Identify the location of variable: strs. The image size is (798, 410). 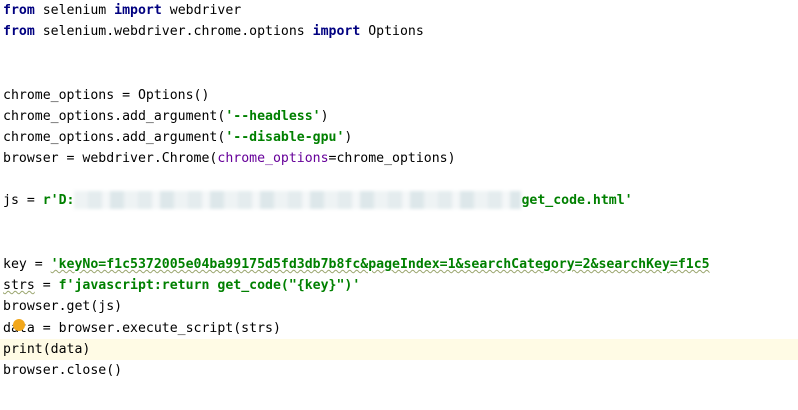
(19, 285).